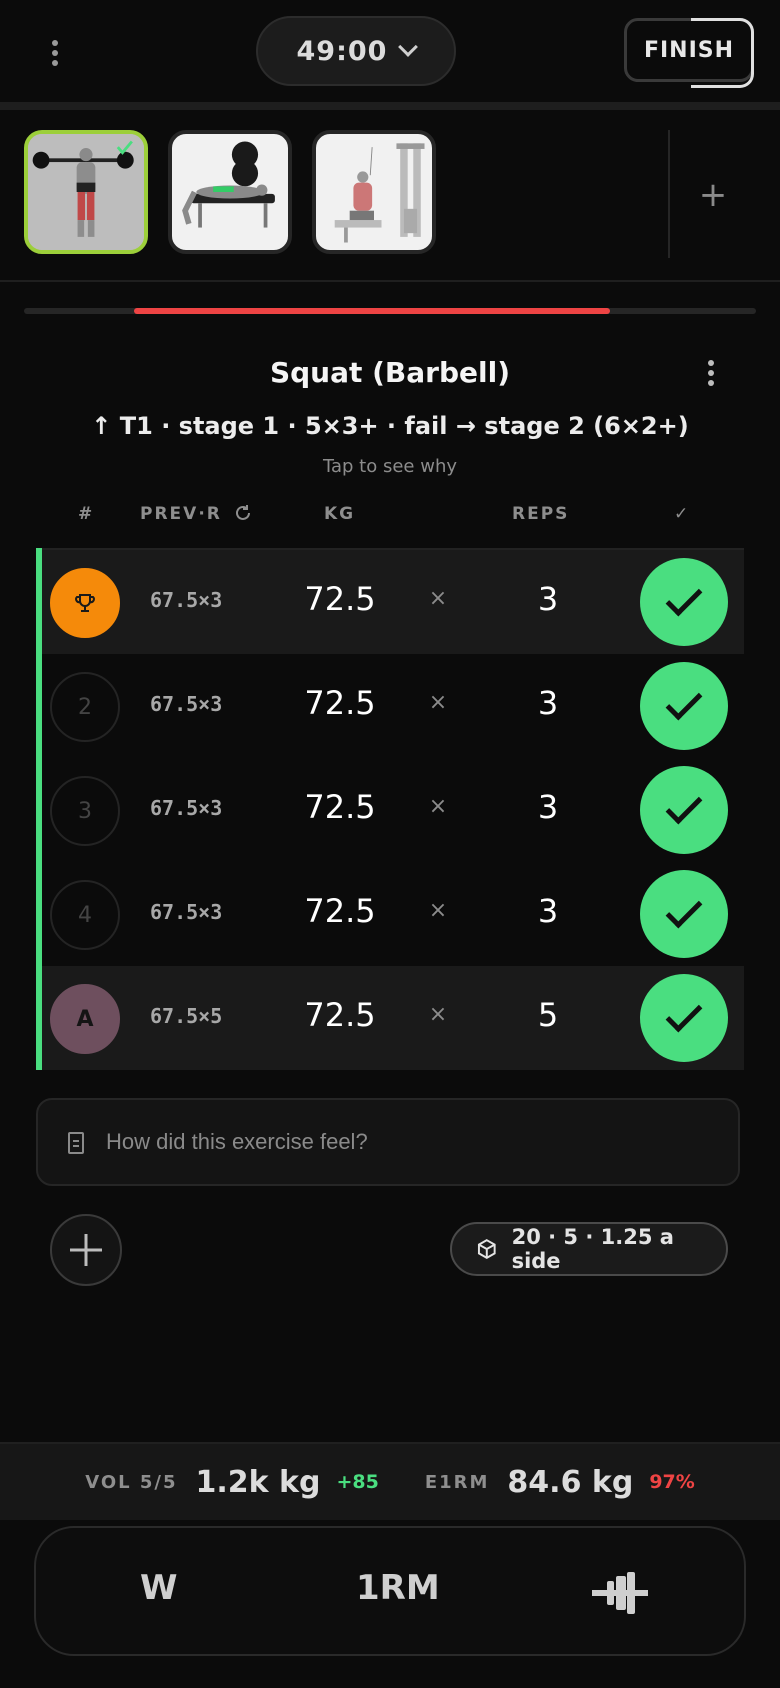 The image size is (780, 1688). I want to click on plate-calculator-button: 20 · 5 · 1.25 a side, so click(589, 1249).